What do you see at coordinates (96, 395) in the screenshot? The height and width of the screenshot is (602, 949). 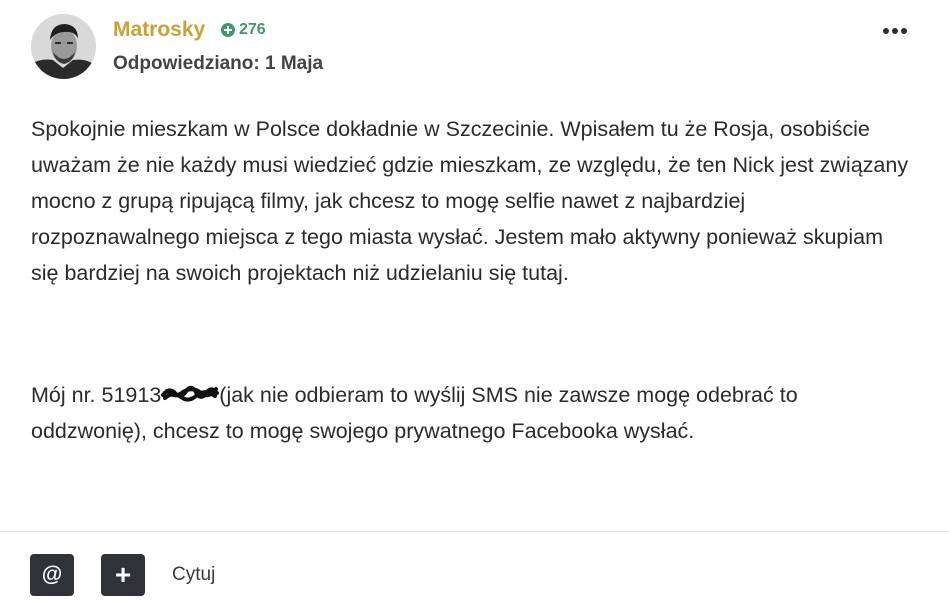 I see `phone-number-visible: Mój nr. 51913` at bounding box center [96, 395].